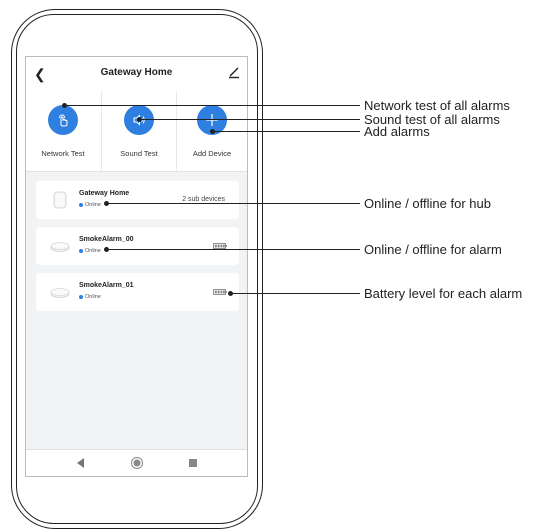 The image size is (546, 529). I want to click on page-title: Gateway Home, so click(136, 72).